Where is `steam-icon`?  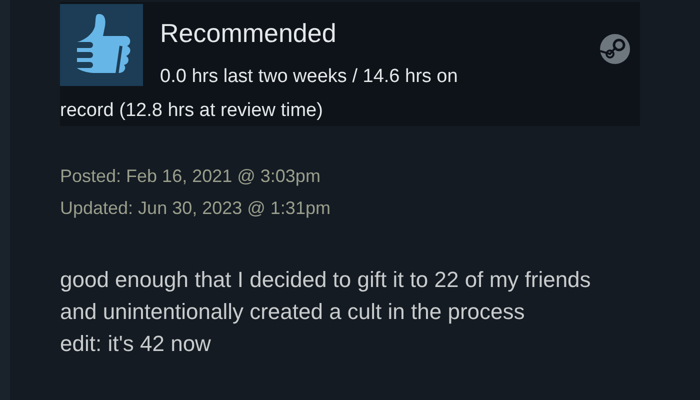 steam-icon is located at coordinates (615, 49).